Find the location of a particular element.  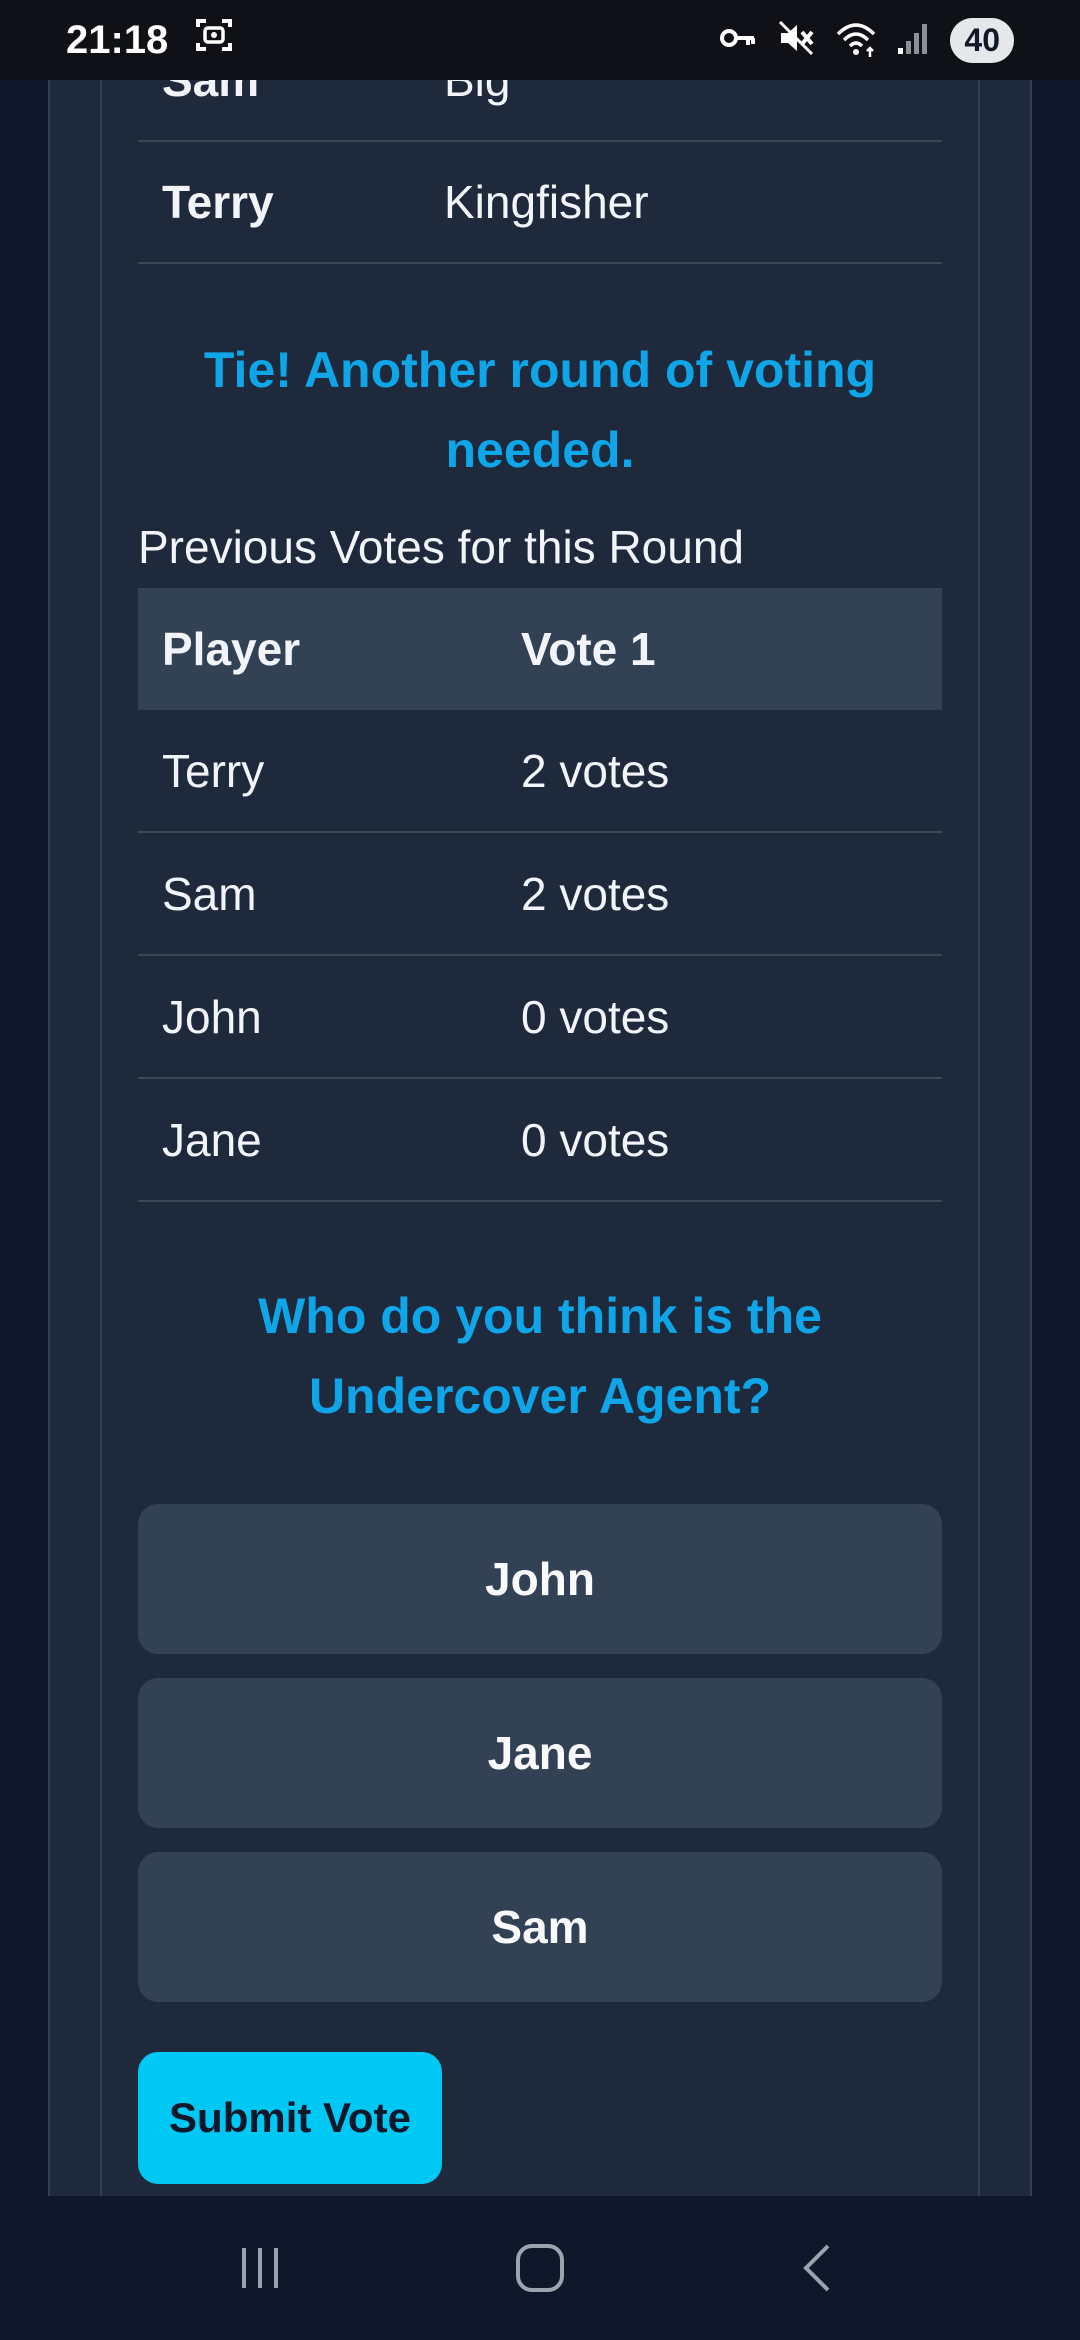

header-vote: Vote 1 is located at coordinates (588, 649).